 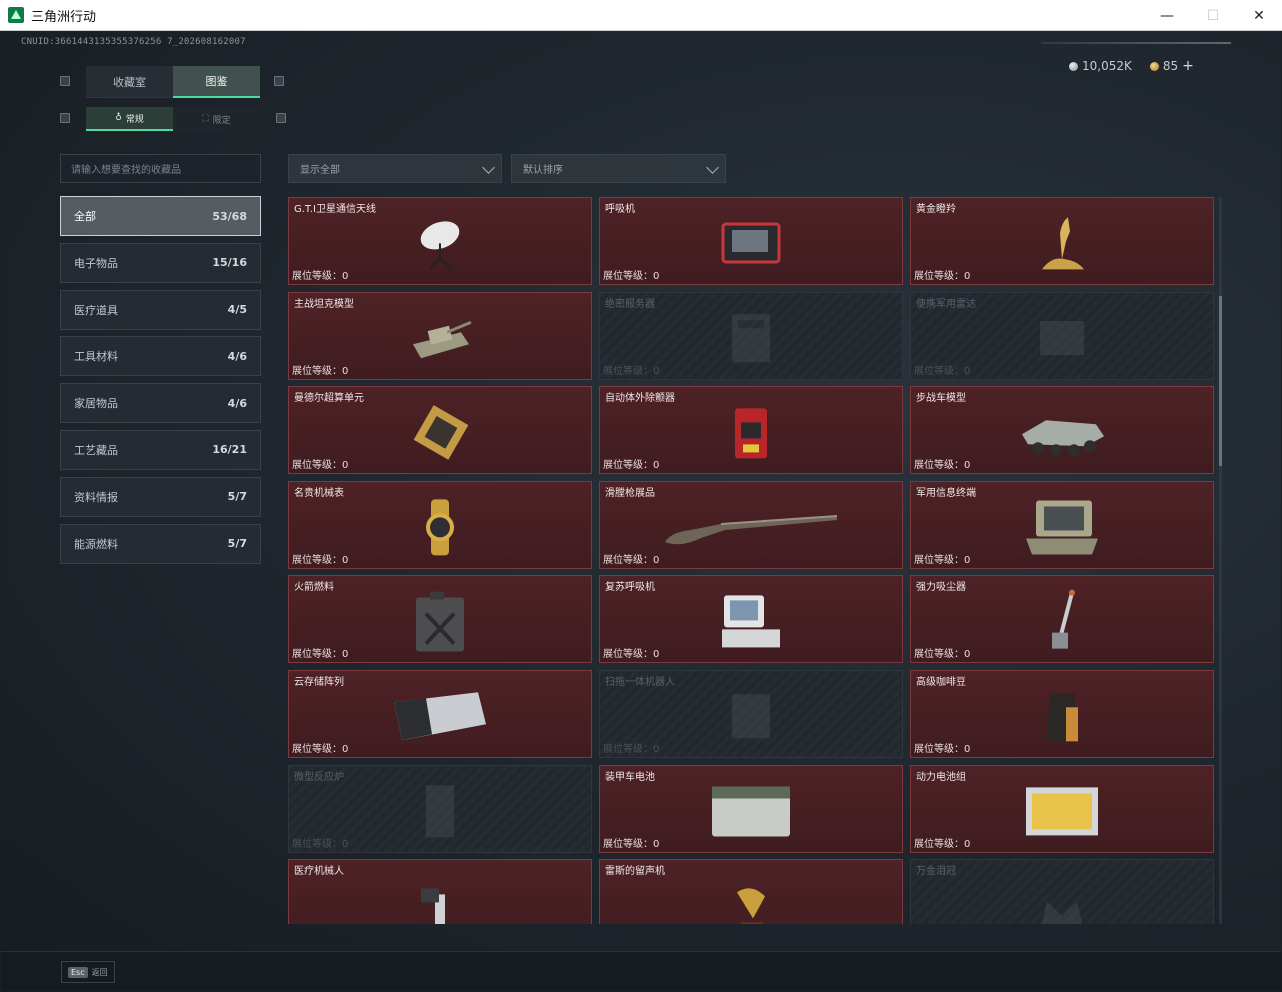 I want to click on coffee-bag-icon, so click(x=1062, y=716).